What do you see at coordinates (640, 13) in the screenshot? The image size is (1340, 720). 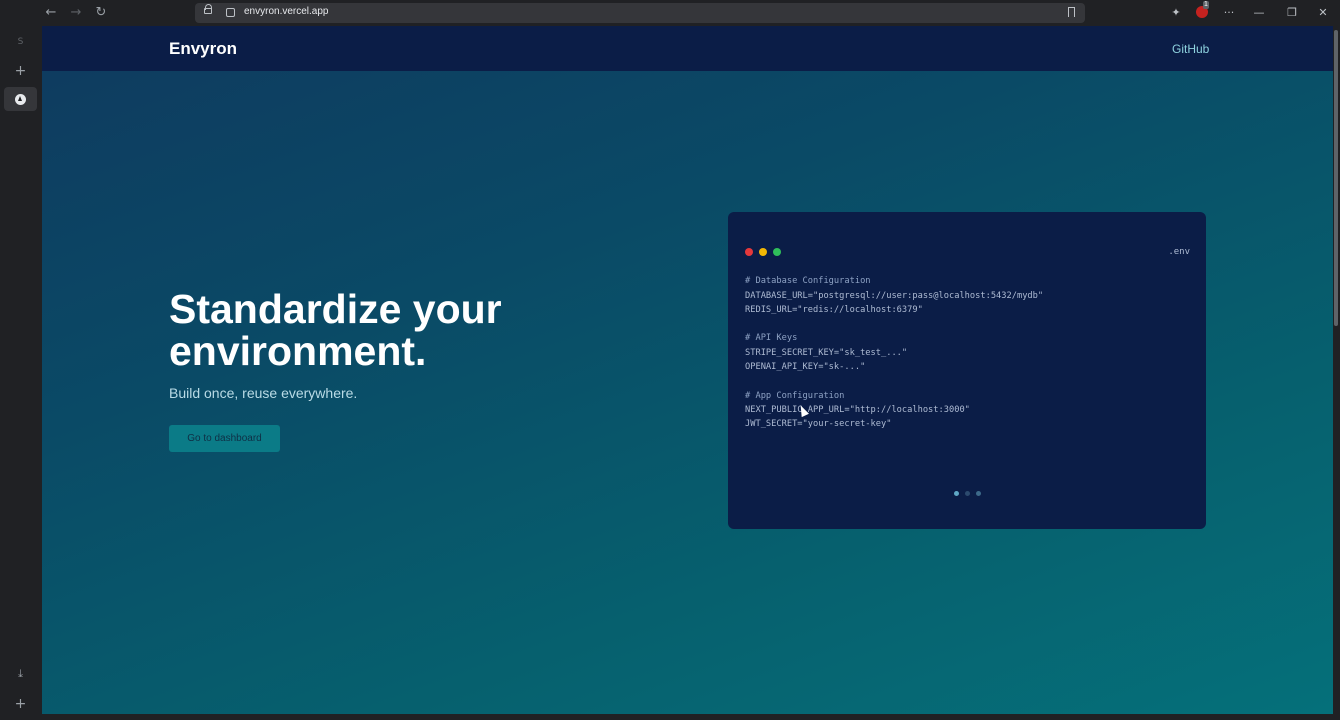 I see `address-bar: envyron.vercel.app` at bounding box center [640, 13].